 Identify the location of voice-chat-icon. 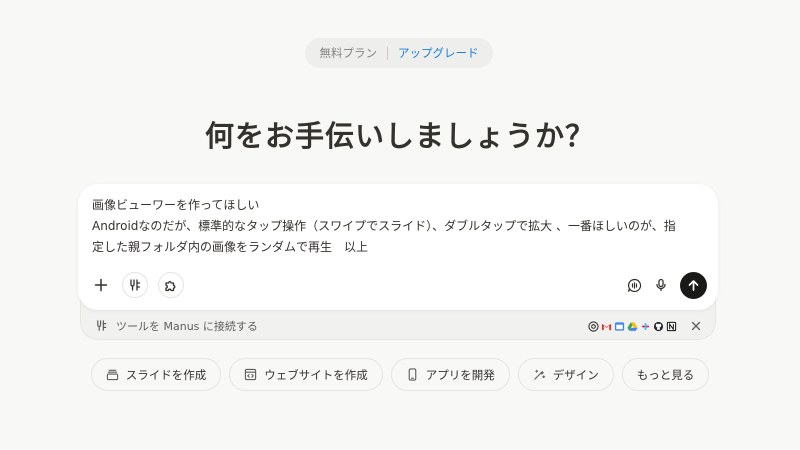
(634, 285).